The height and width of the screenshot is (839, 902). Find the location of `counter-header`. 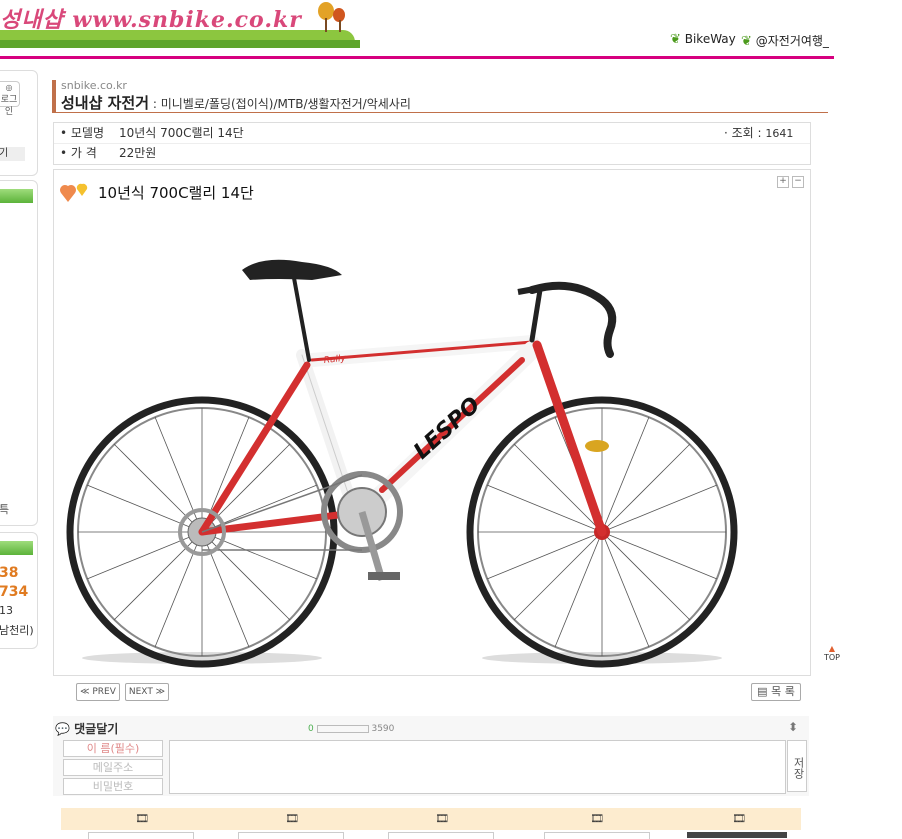

counter-header is located at coordinates (16, 548).